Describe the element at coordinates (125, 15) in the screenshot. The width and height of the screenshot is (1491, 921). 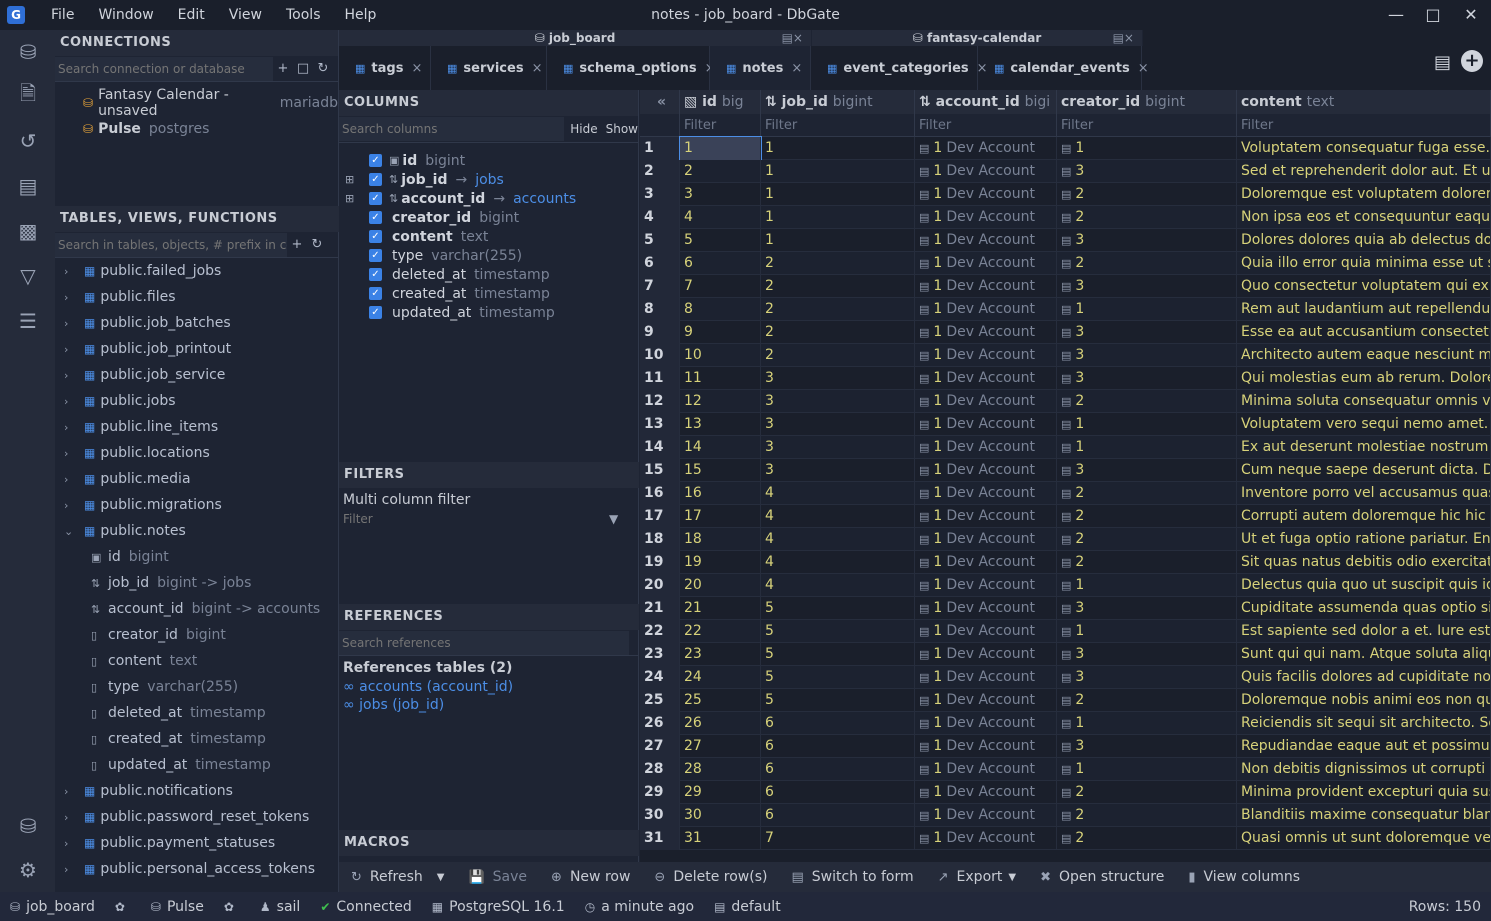
I see `menu-window: Window` at that location.